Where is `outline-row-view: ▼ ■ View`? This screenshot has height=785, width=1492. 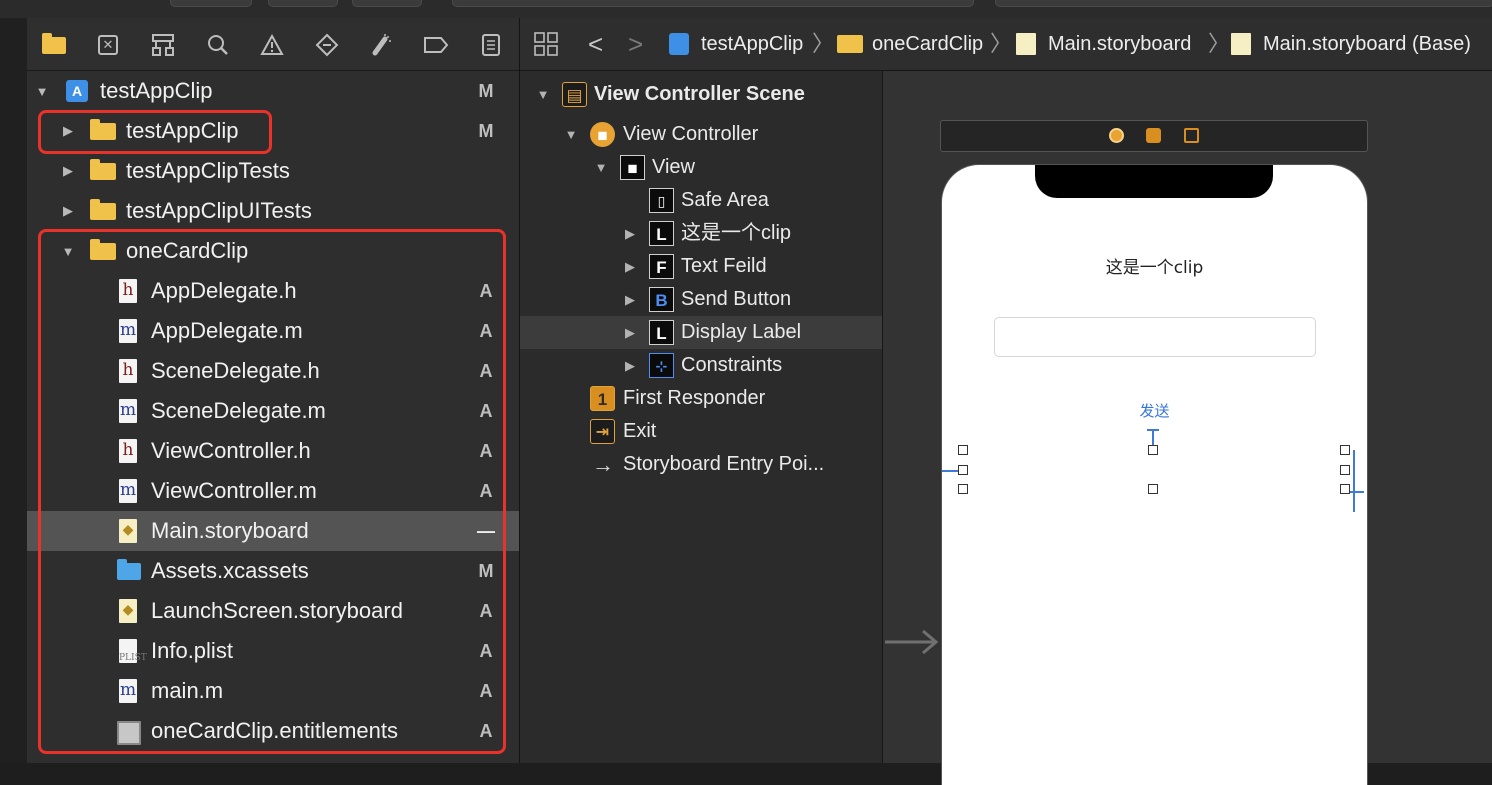 outline-row-view: ▼ ■ View is located at coordinates (701, 167).